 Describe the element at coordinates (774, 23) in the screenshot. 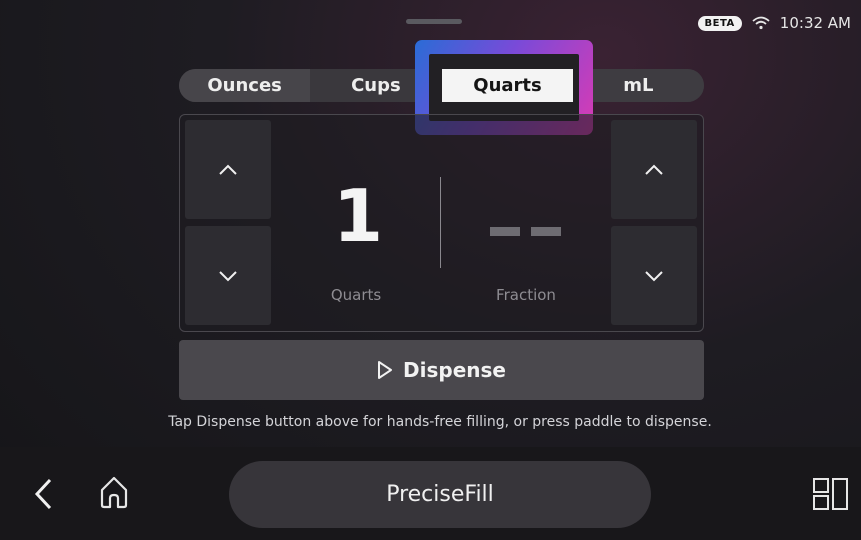

I see `status-bar: BETA 10:32 AM` at that location.